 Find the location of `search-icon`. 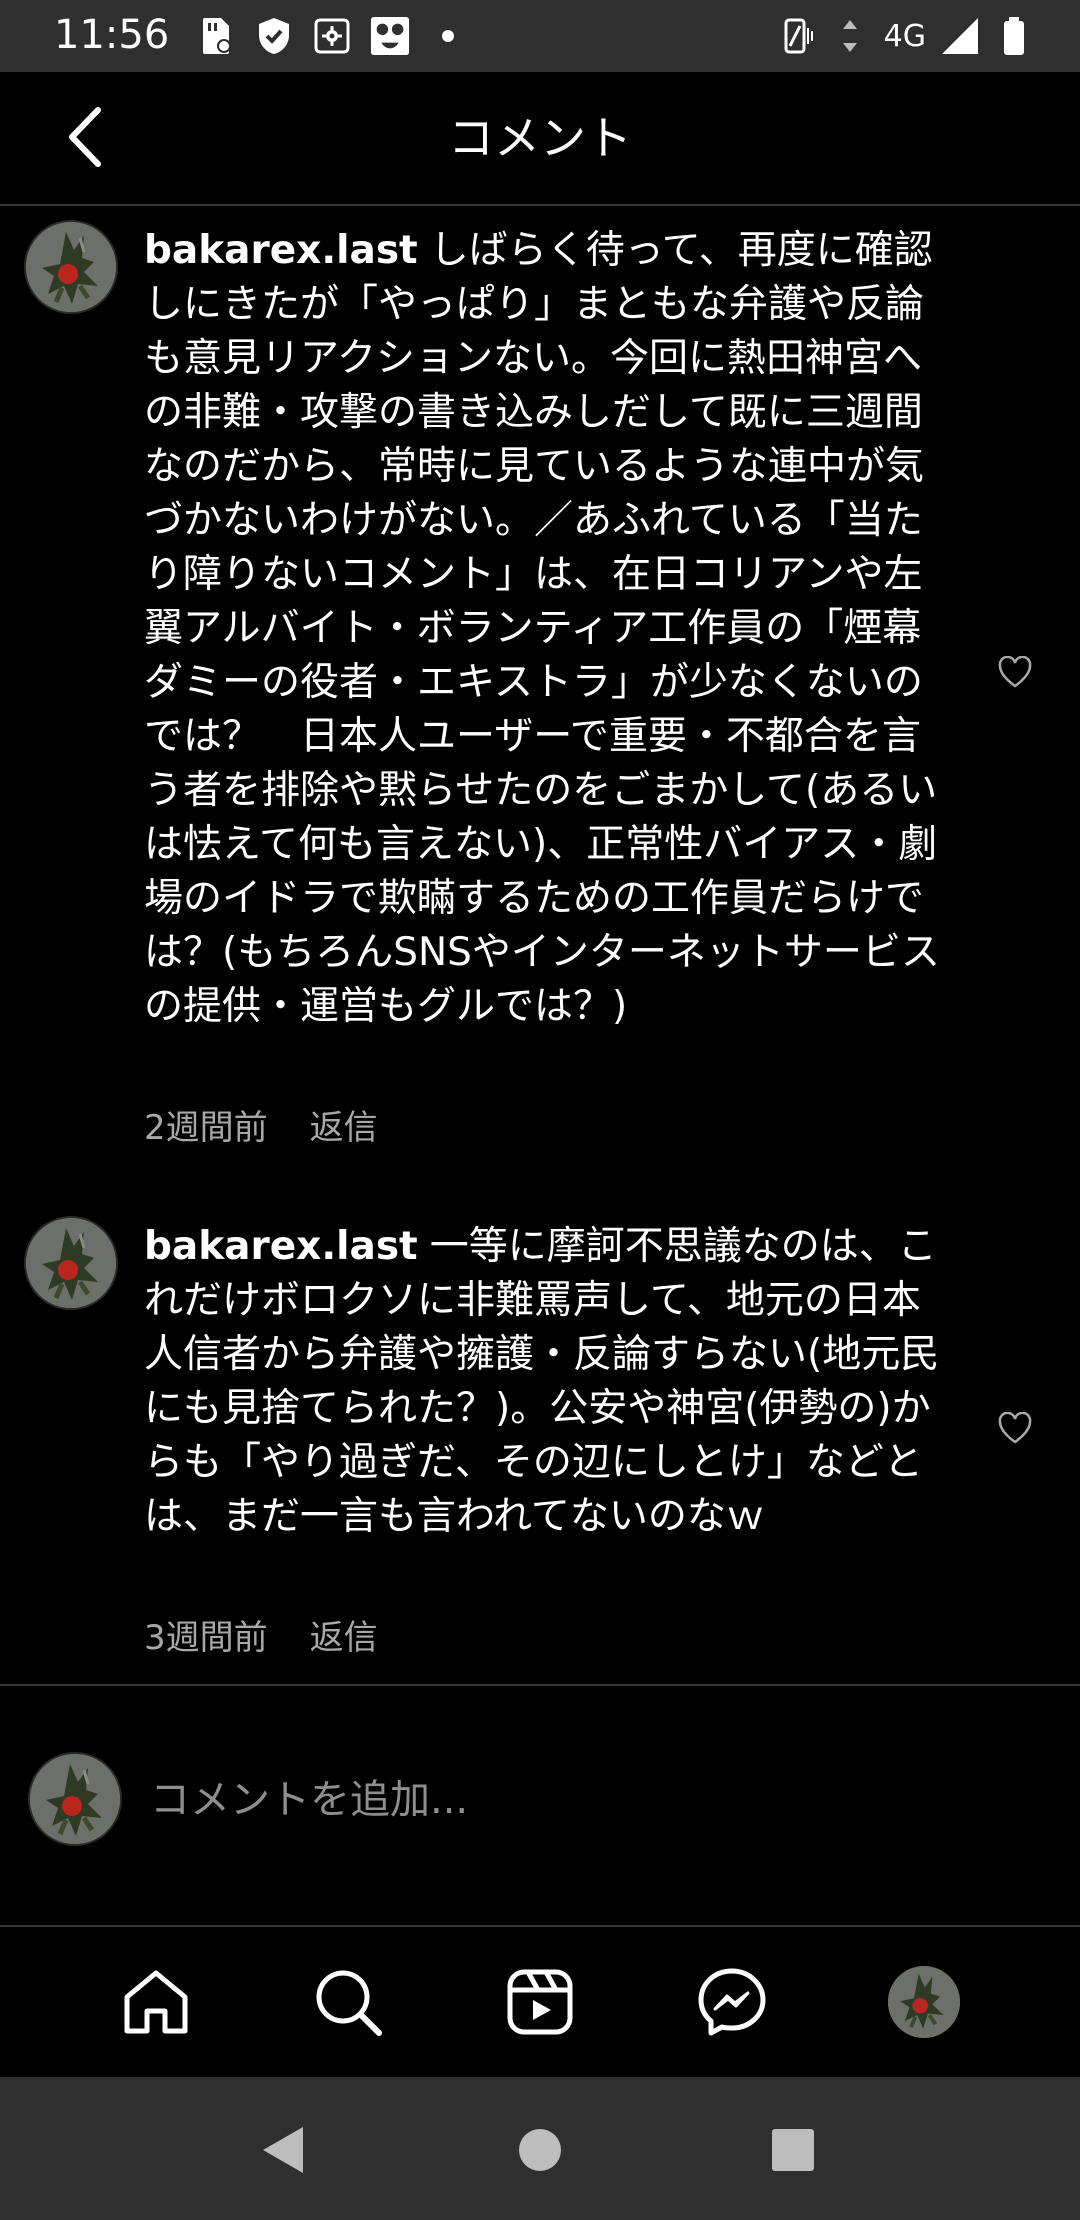

search-icon is located at coordinates (349, 2003).